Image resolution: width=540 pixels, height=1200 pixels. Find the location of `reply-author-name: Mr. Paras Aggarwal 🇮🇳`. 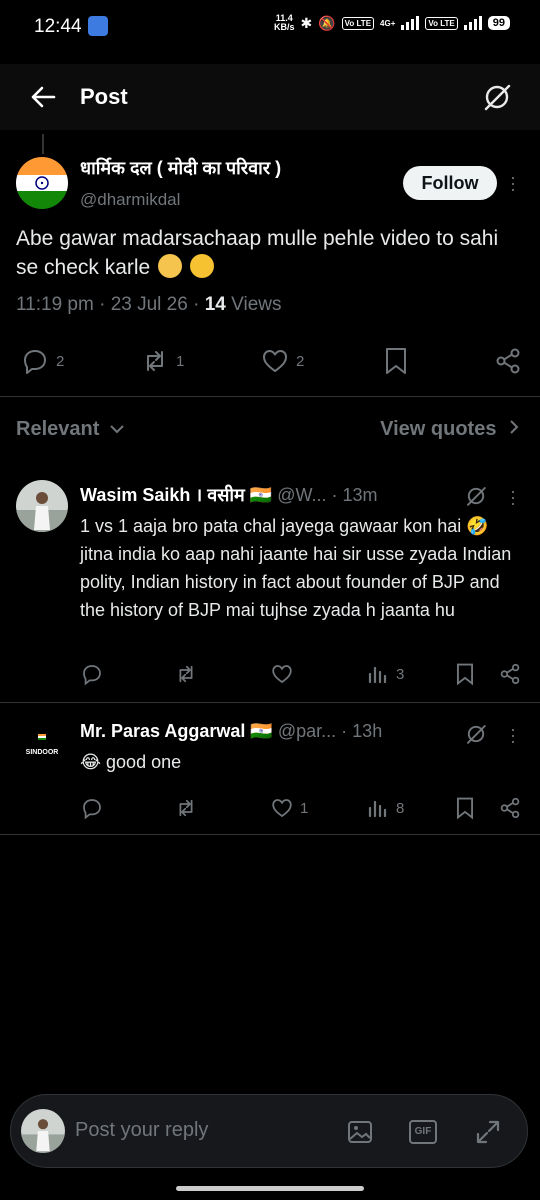

reply-author-name: Mr. Paras Aggarwal 🇮🇳 is located at coordinates (176, 731).